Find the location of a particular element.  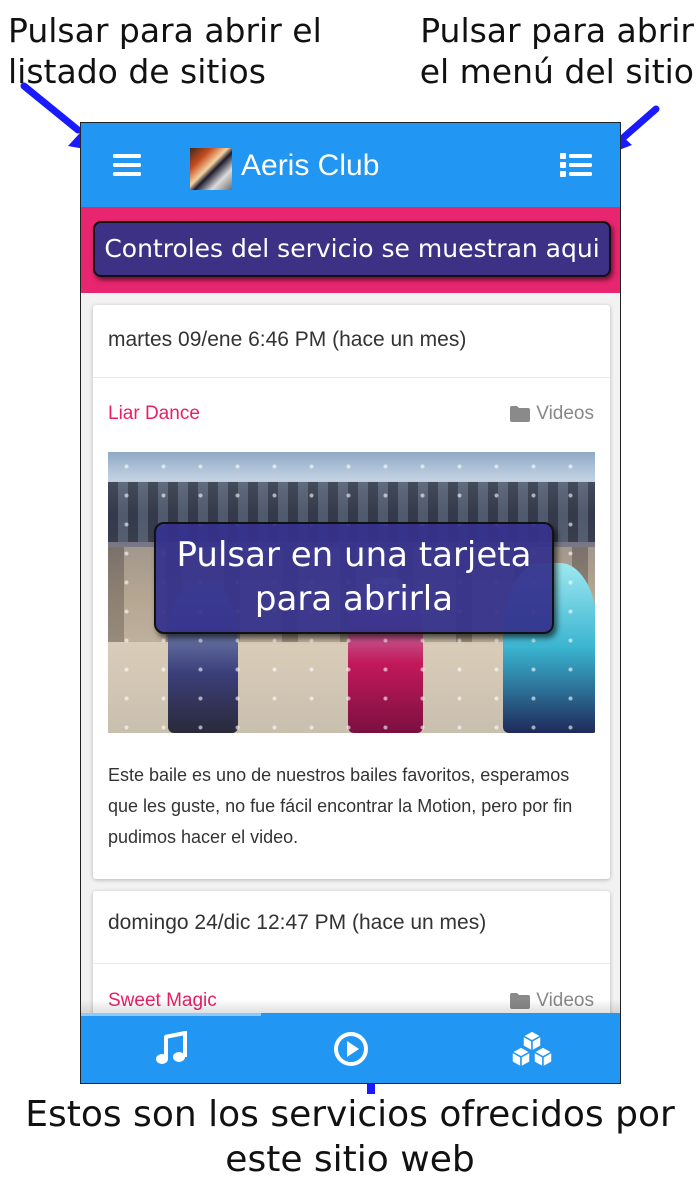

site-list-button is located at coordinates (128, 165).